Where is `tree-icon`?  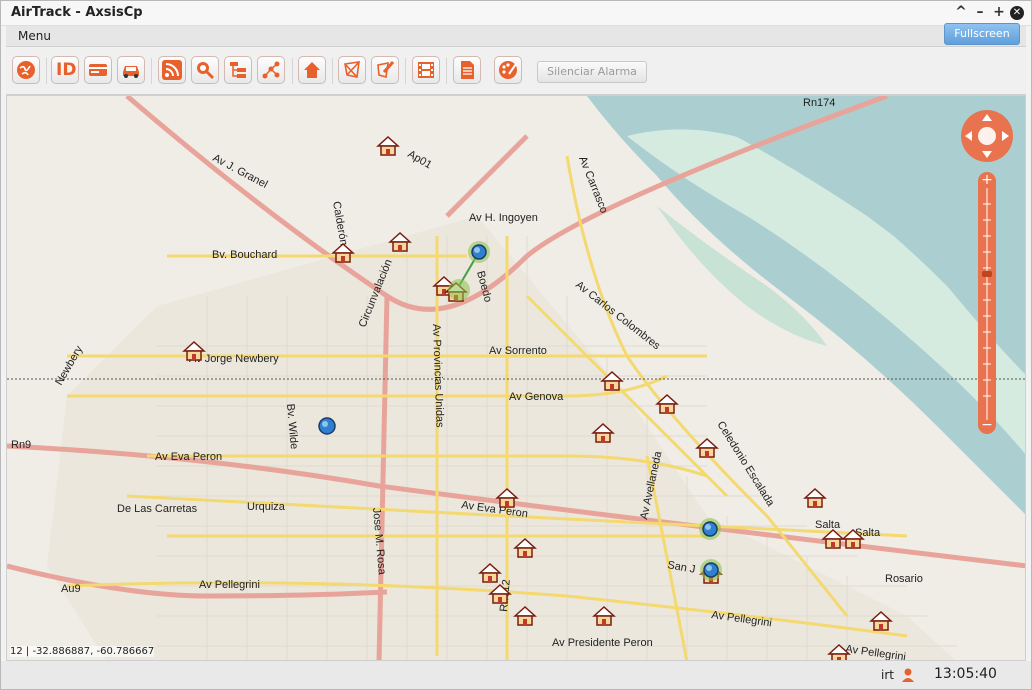
tree-icon is located at coordinates (238, 70).